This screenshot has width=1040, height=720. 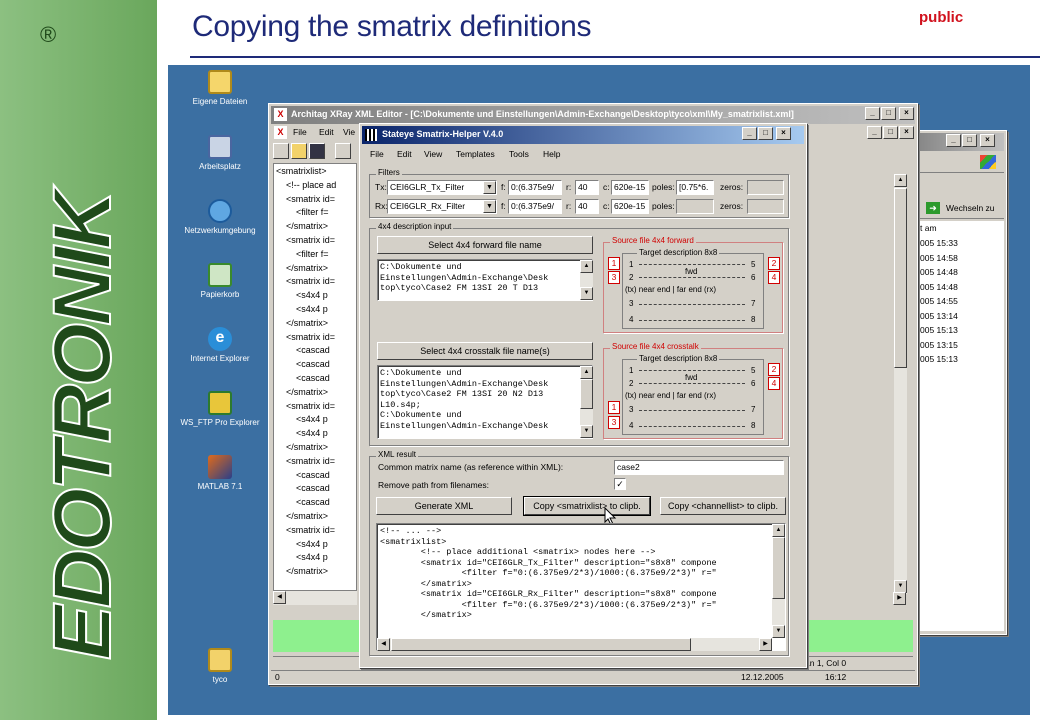 I want to click on fwd-src-port-3: 3, so click(x=614, y=277).